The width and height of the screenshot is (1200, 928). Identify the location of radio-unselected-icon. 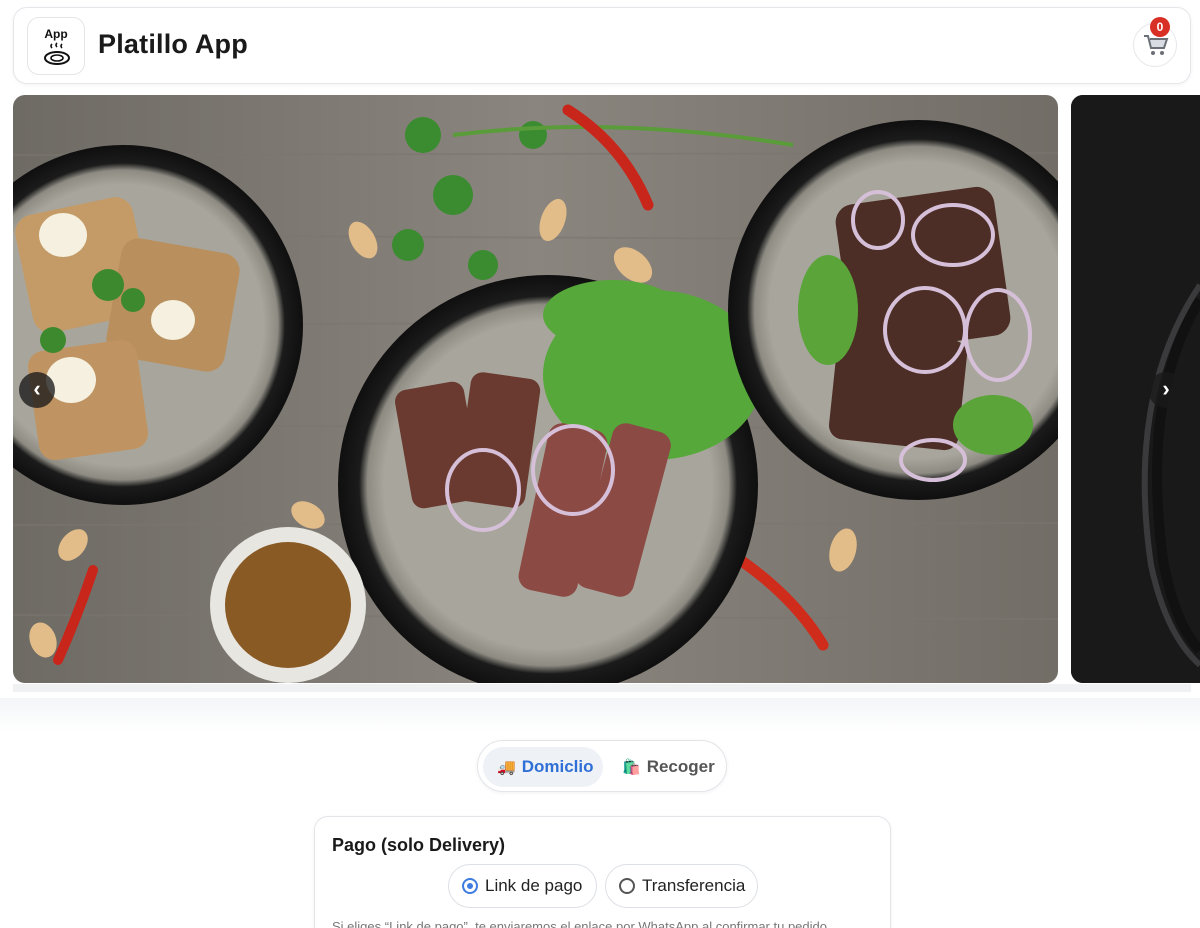
(627, 886).